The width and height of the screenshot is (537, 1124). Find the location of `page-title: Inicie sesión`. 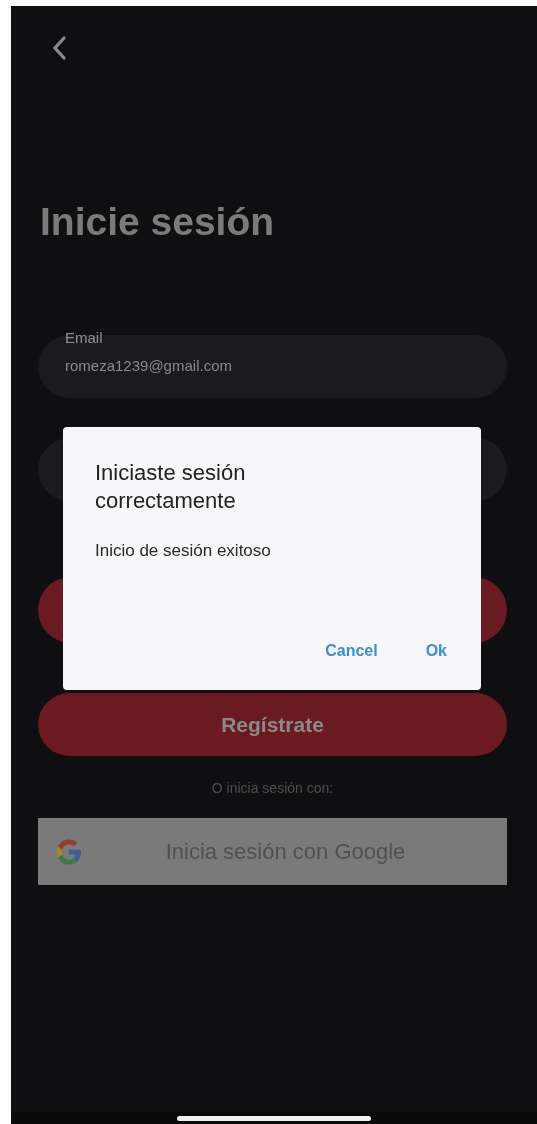

page-title: Inicie sesión is located at coordinates (158, 222).